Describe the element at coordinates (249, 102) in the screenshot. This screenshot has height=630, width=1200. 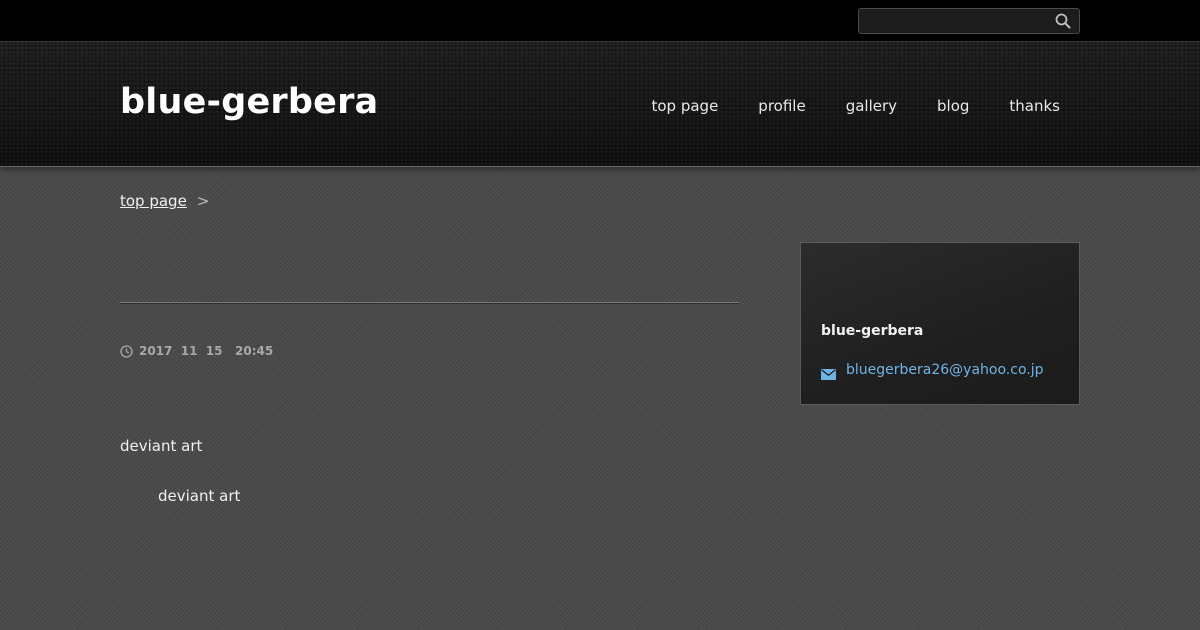
I see `site-title: blue-gerbera` at that location.